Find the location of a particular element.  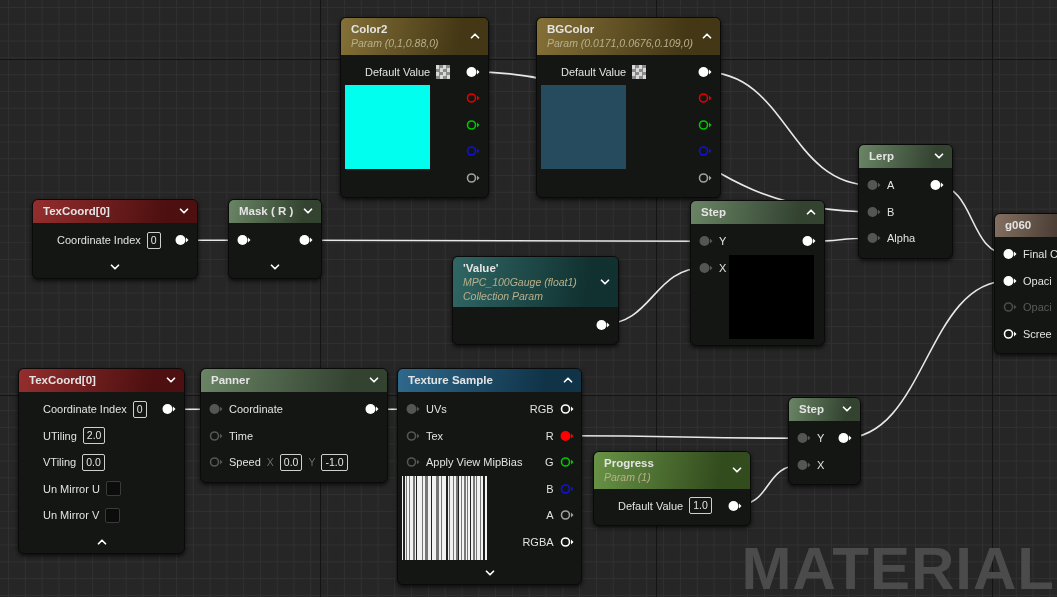

material-node: TexCoord[0] Coordinate Index 0 is located at coordinates (115, 239).